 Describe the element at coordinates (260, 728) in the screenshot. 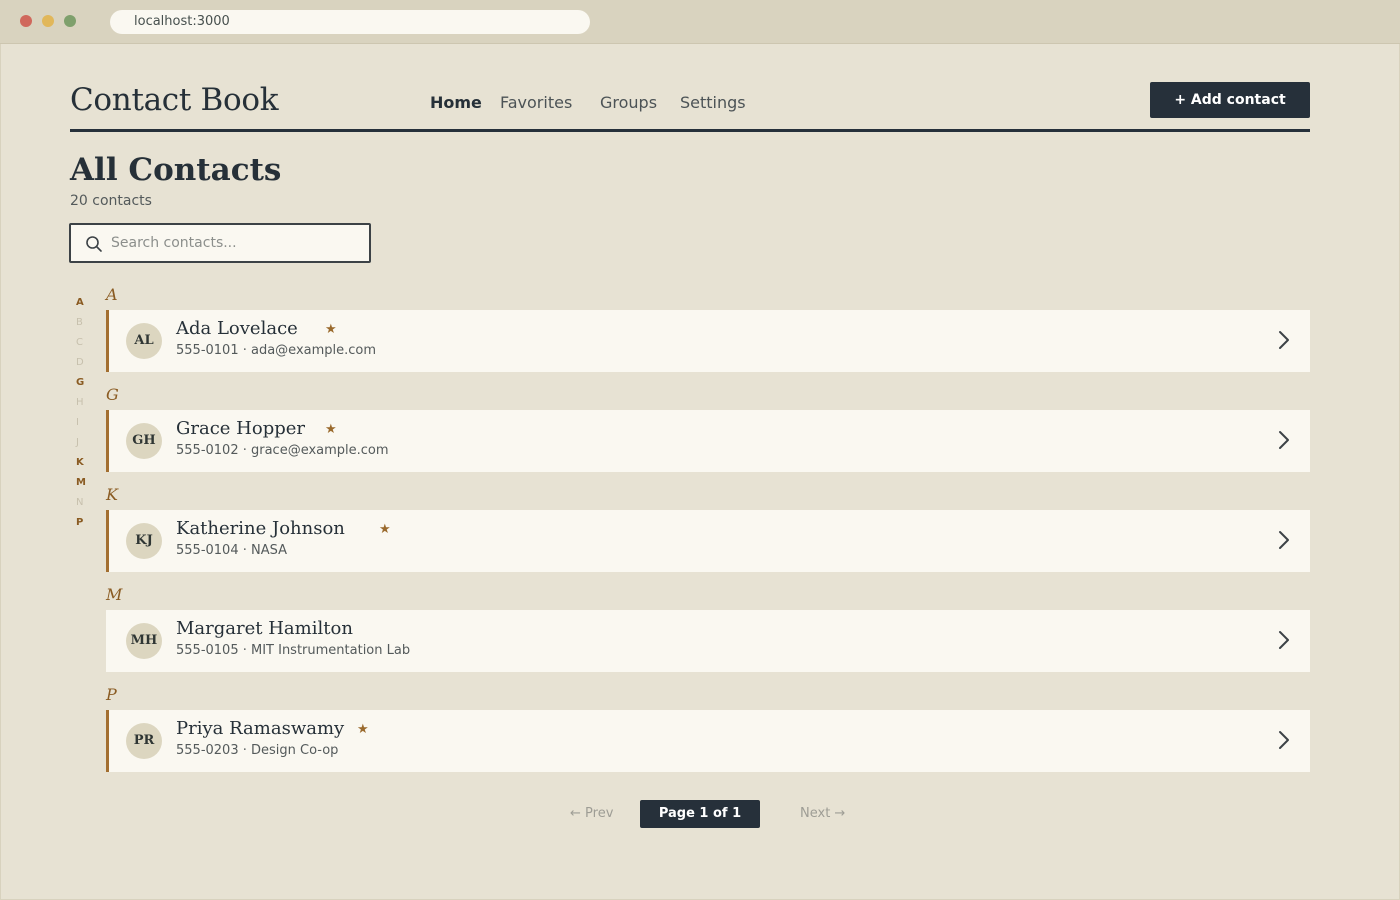

I see `contact-name: Priya Ramaswamy` at that location.